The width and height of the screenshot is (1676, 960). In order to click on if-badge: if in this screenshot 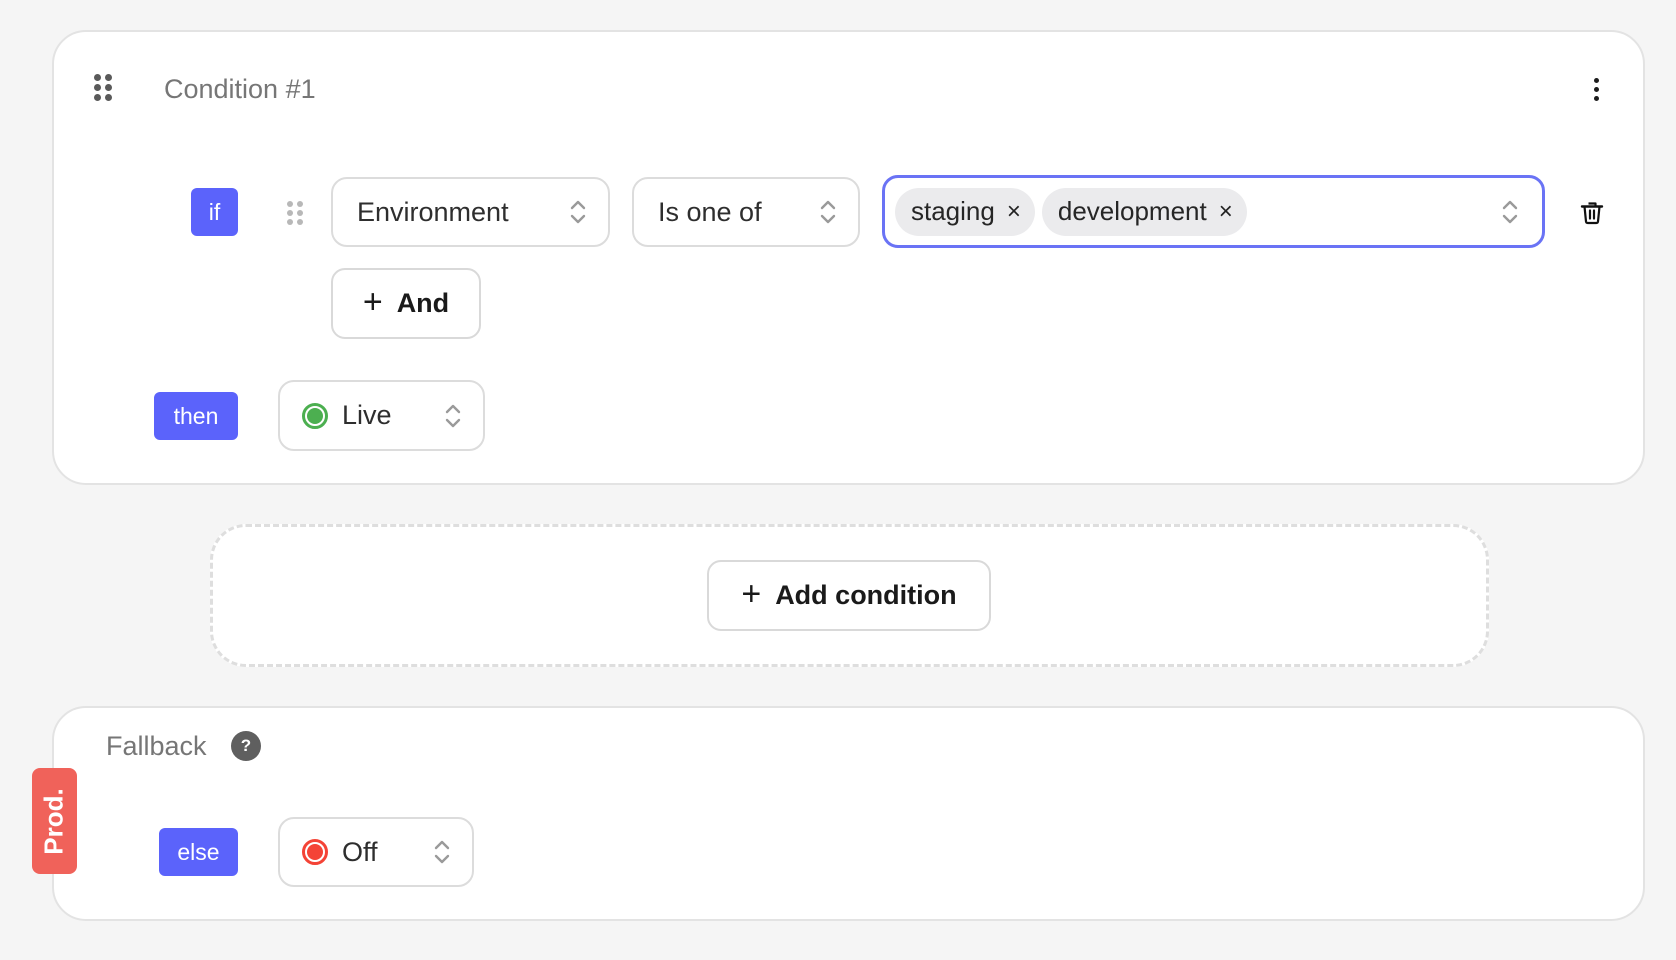, I will do `click(214, 212)`.